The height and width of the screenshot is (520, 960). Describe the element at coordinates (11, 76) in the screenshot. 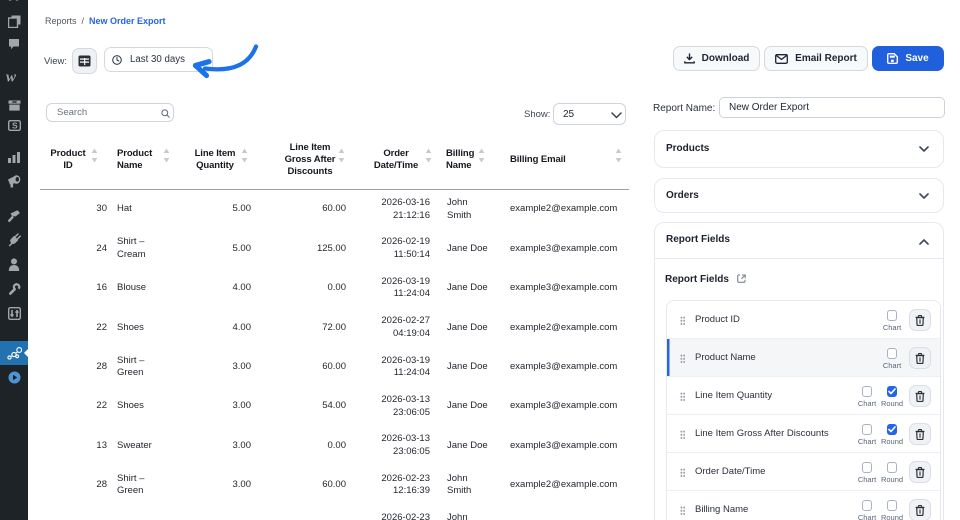

I see `svg-text: w` at that location.